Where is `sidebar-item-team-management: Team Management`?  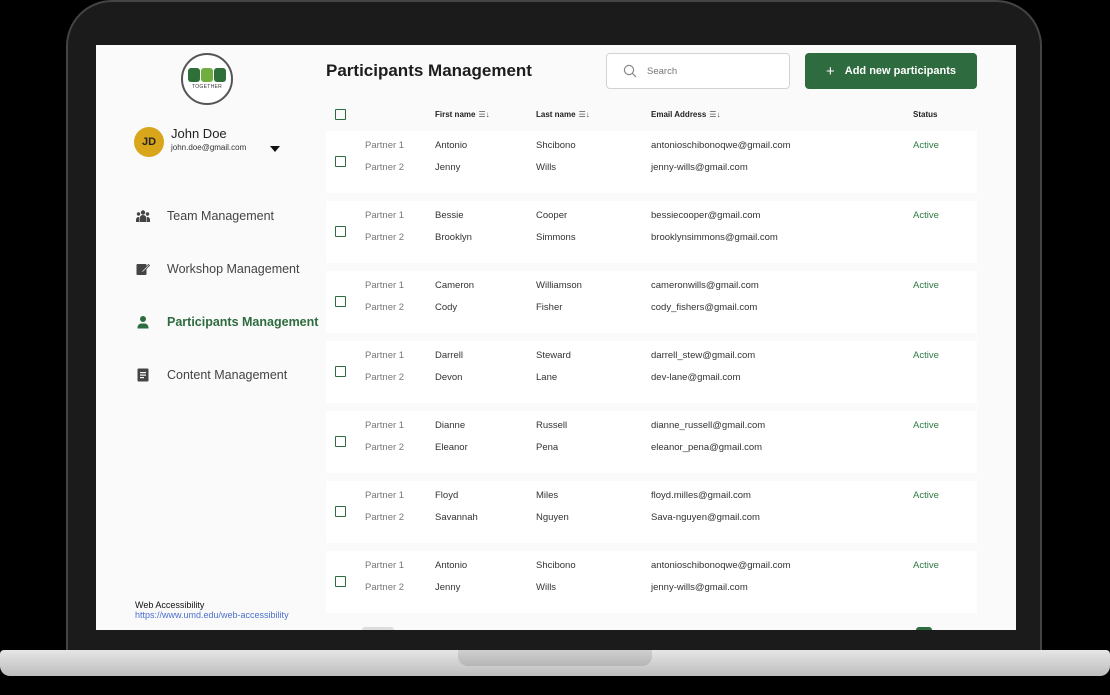 sidebar-item-team-management: Team Management is located at coordinates (226, 216).